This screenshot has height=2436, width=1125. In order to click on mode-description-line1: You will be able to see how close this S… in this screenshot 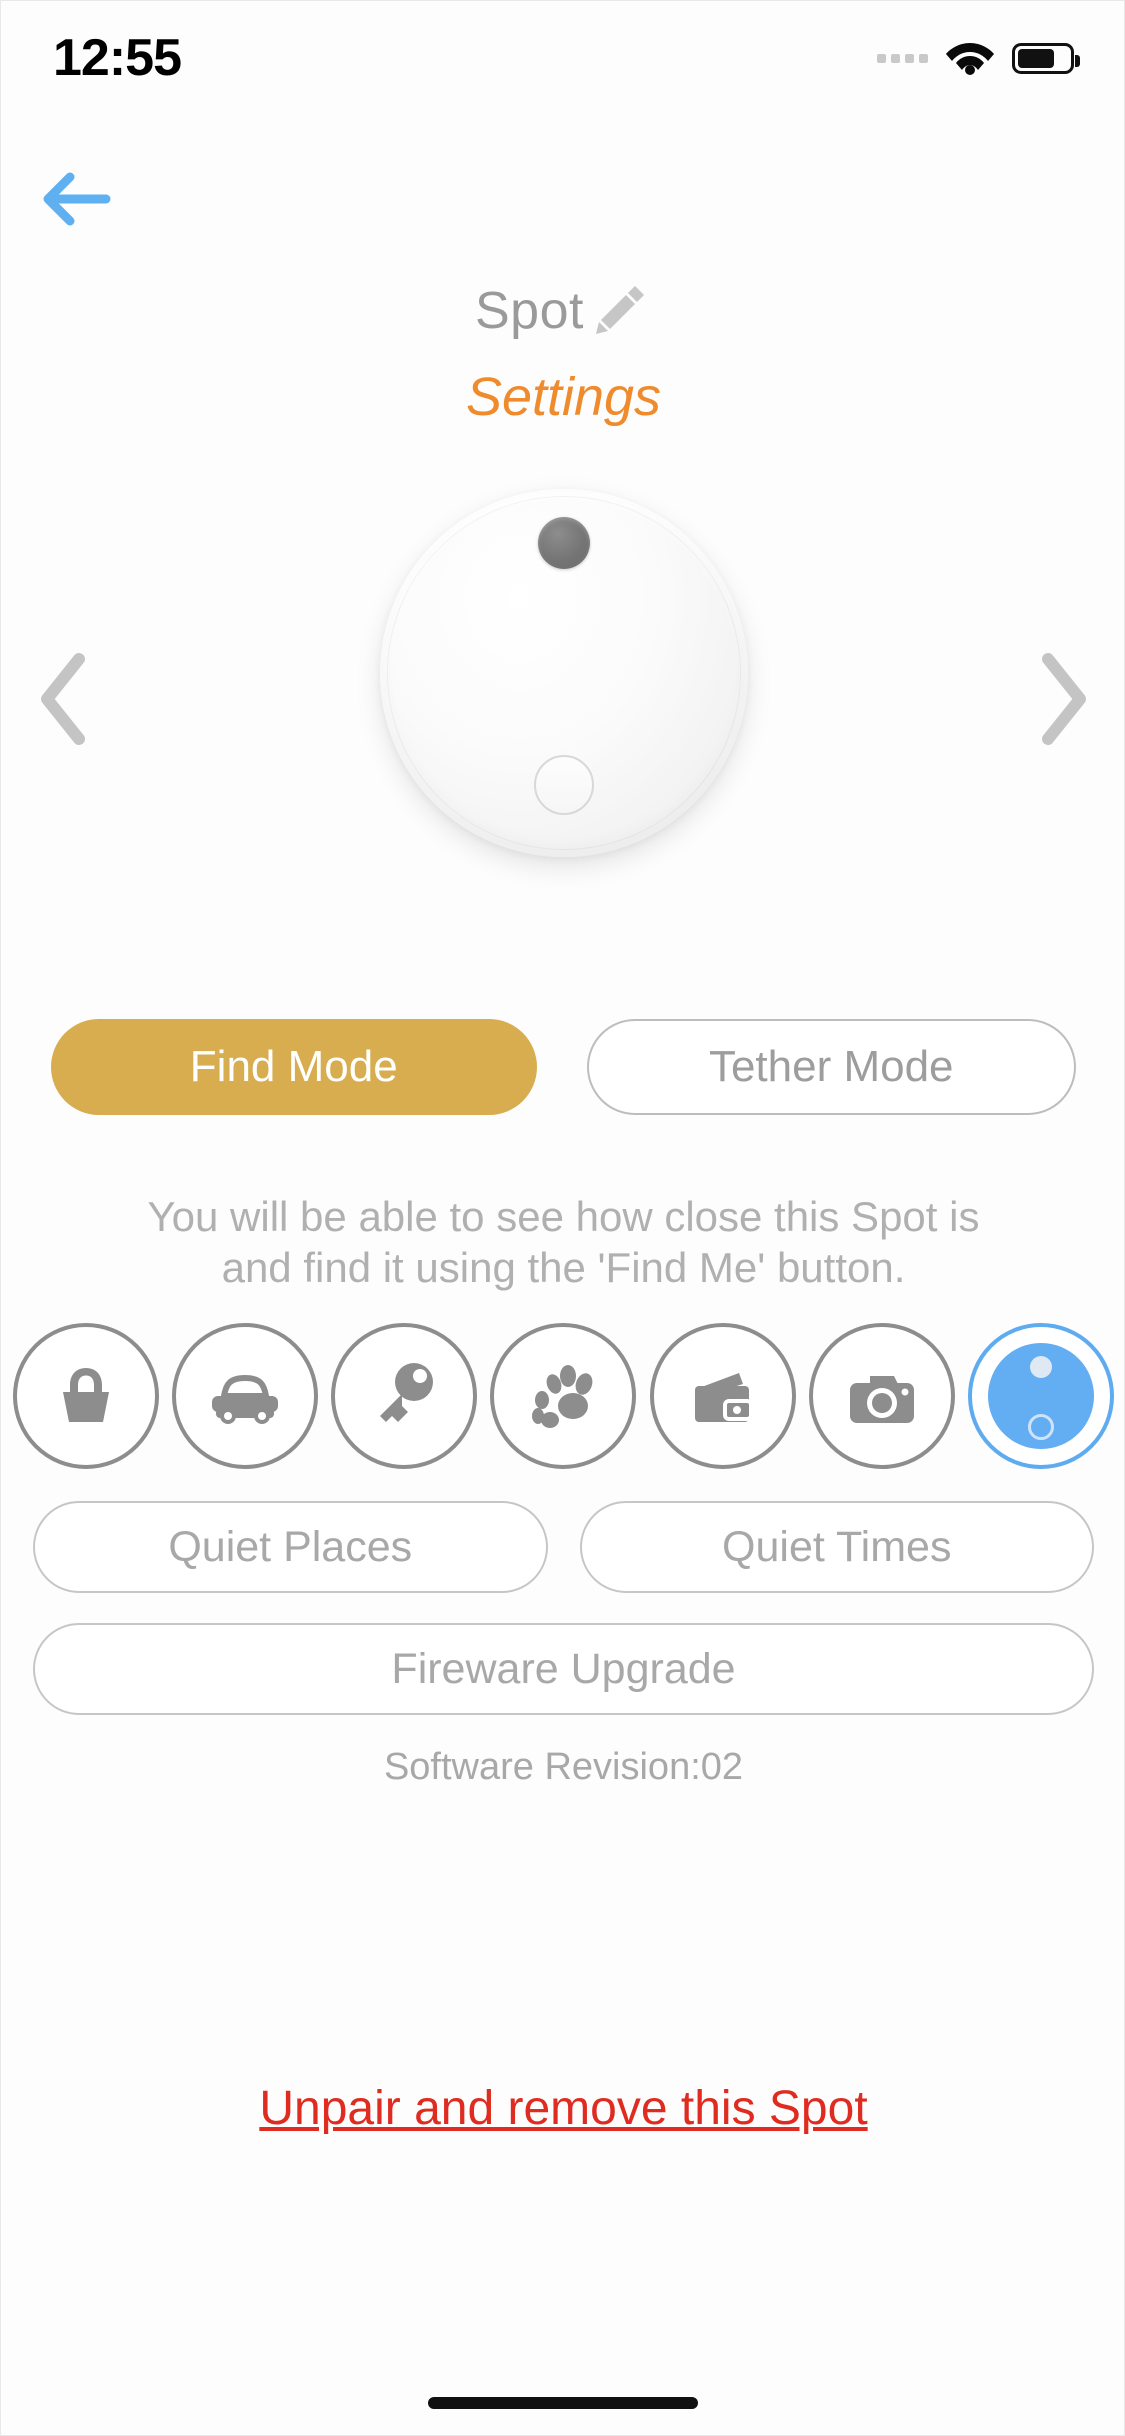, I will do `click(563, 1216)`.